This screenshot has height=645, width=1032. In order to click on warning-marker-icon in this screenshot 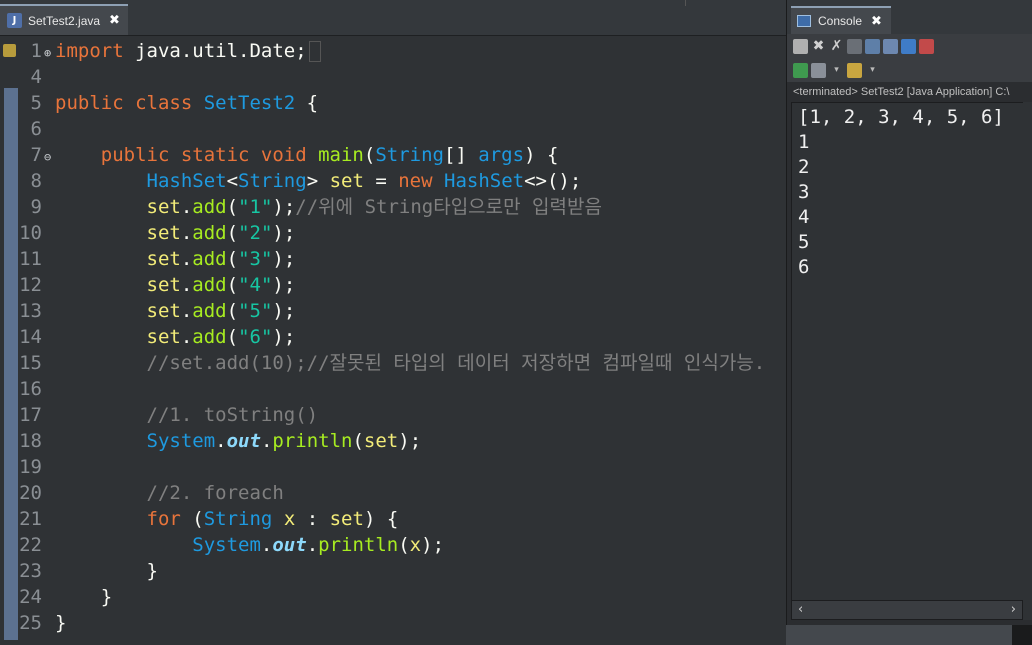, I will do `click(9, 50)`.